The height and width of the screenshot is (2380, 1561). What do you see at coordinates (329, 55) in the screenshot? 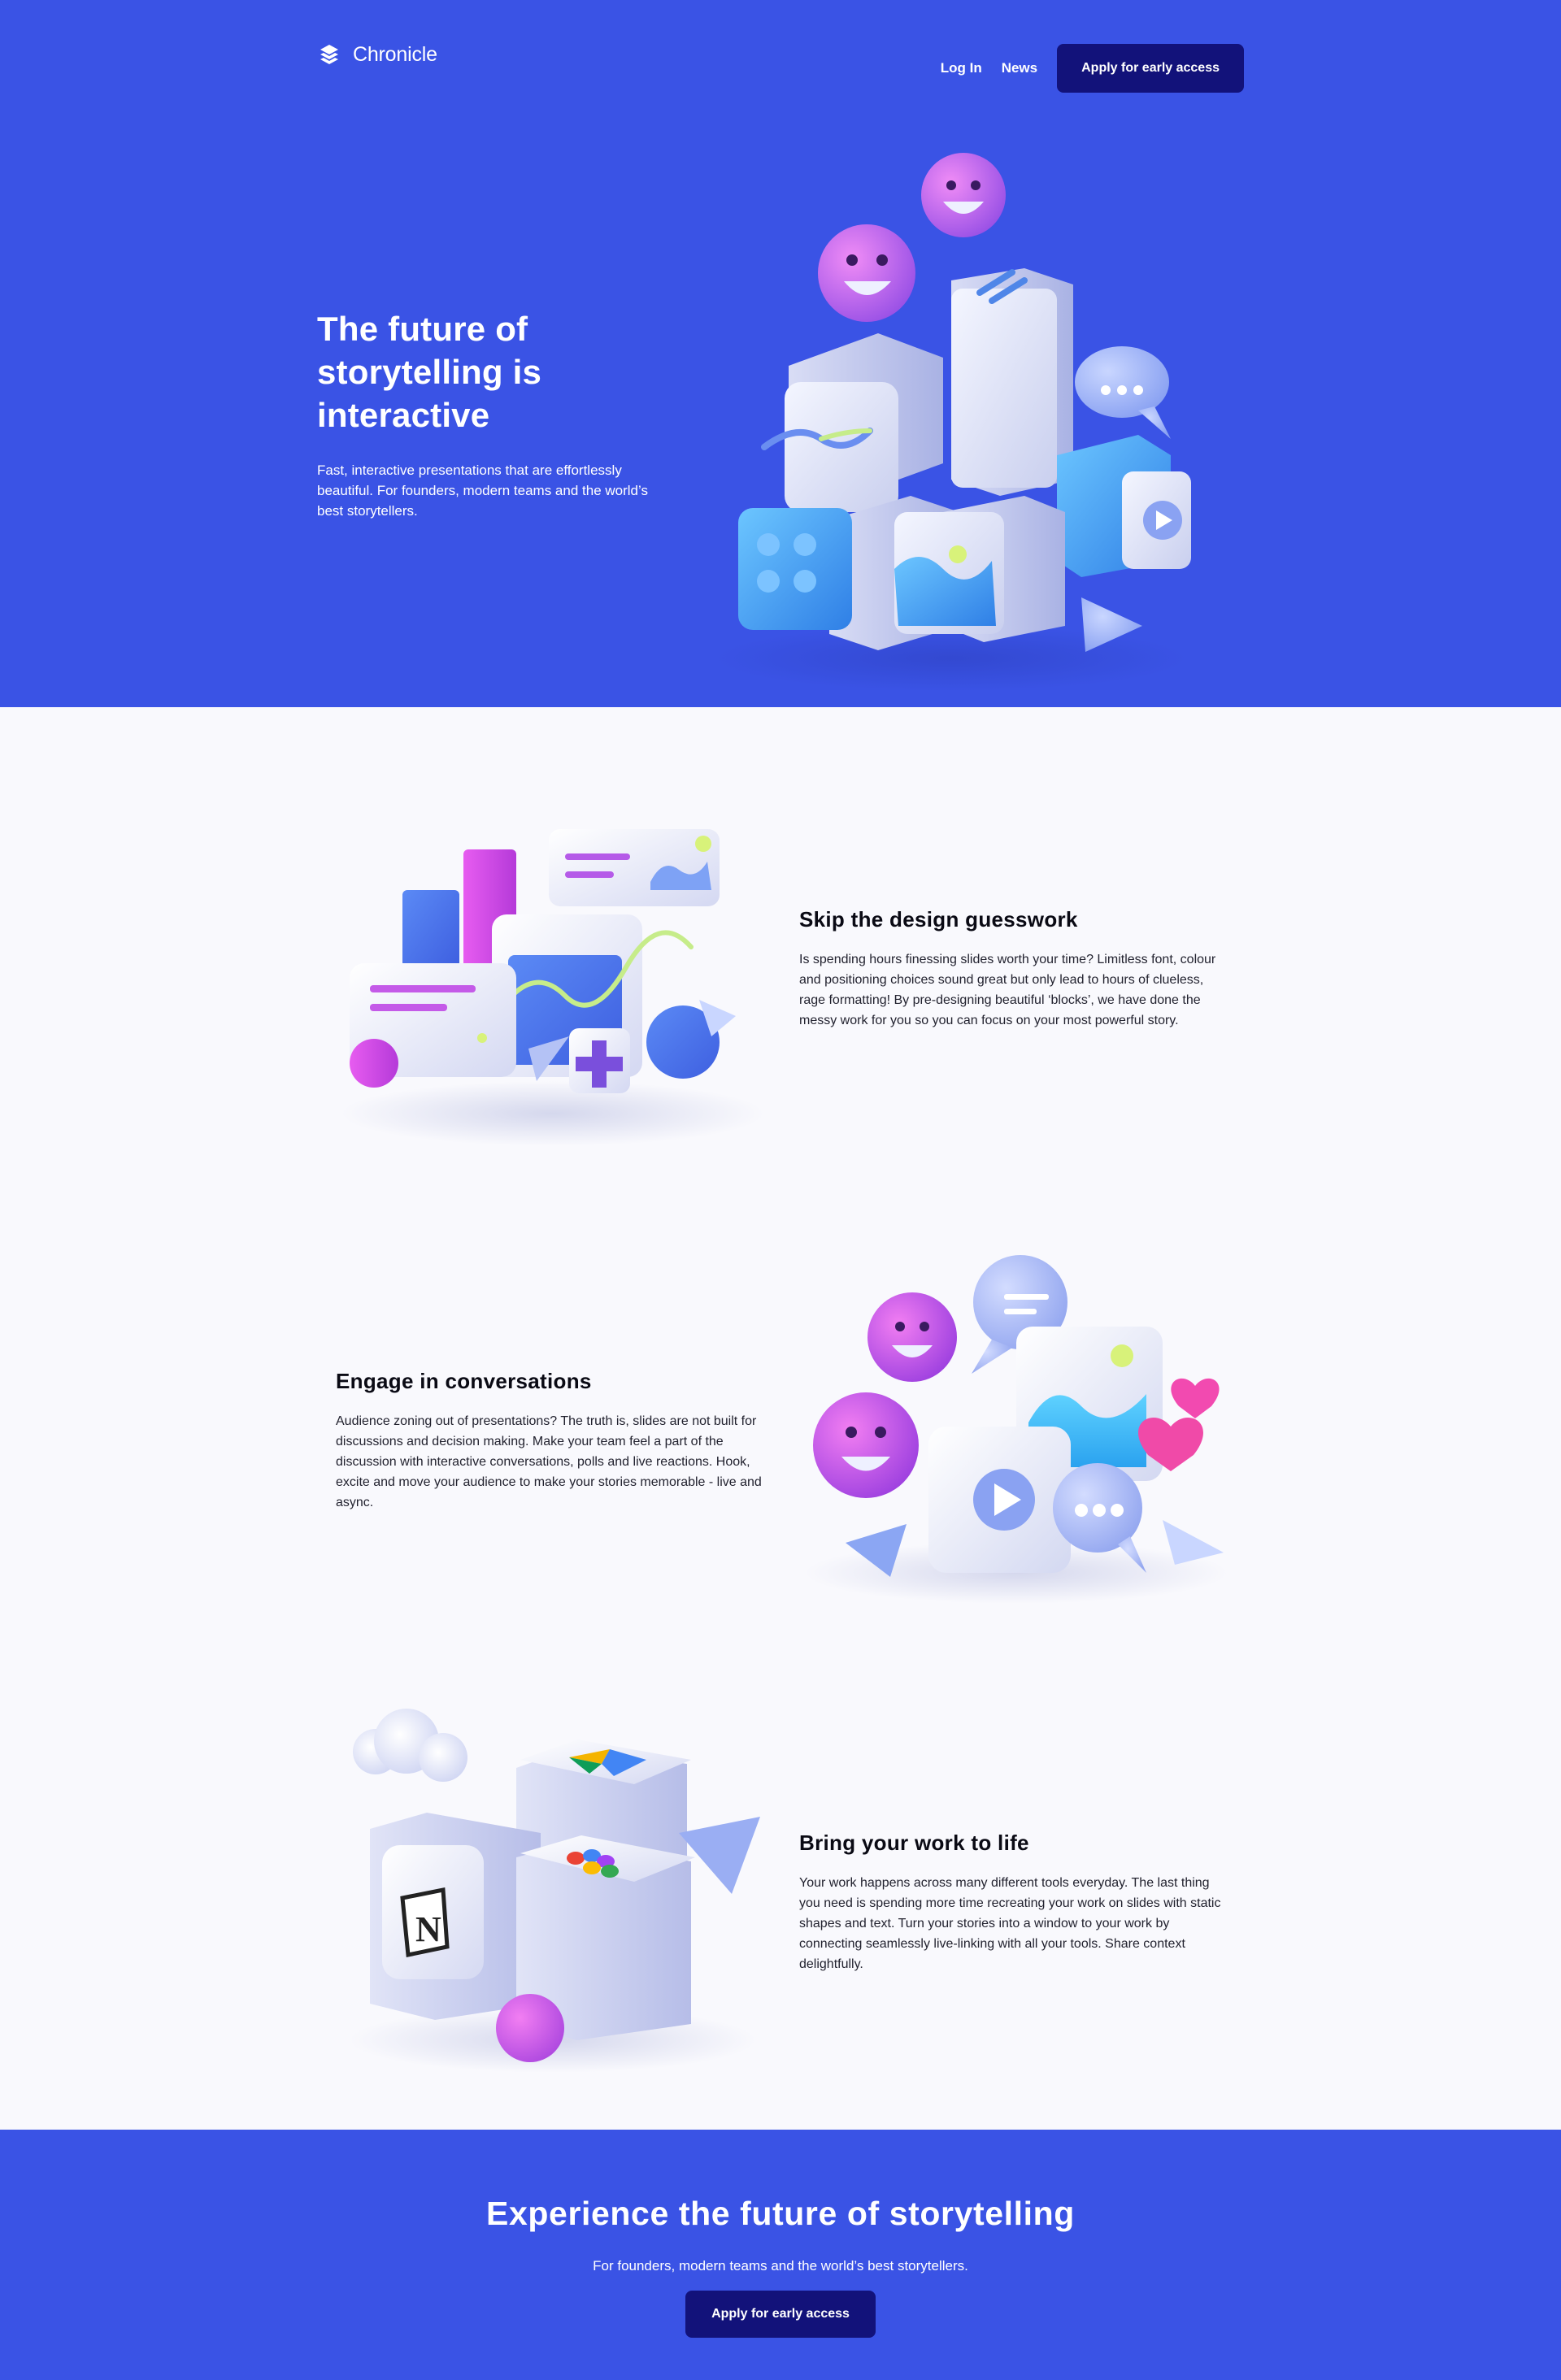
I see `chronicle-logo-icon` at bounding box center [329, 55].